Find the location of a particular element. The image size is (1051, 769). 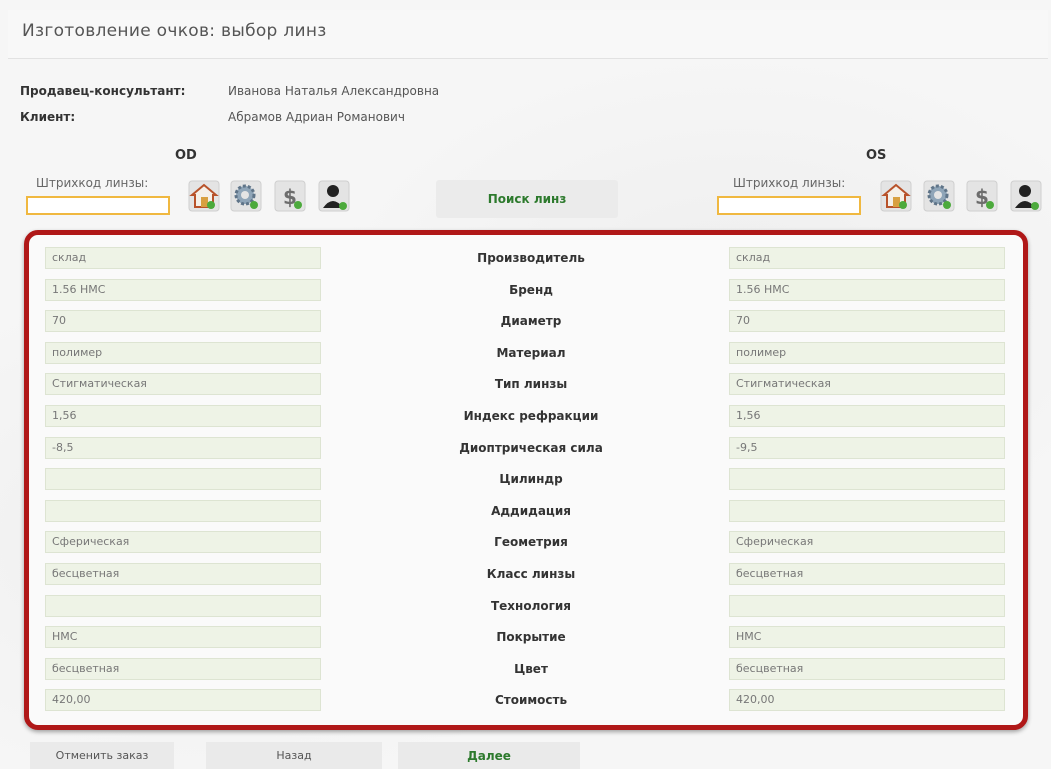

field-label: Покрытие is located at coordinates (531, 637).